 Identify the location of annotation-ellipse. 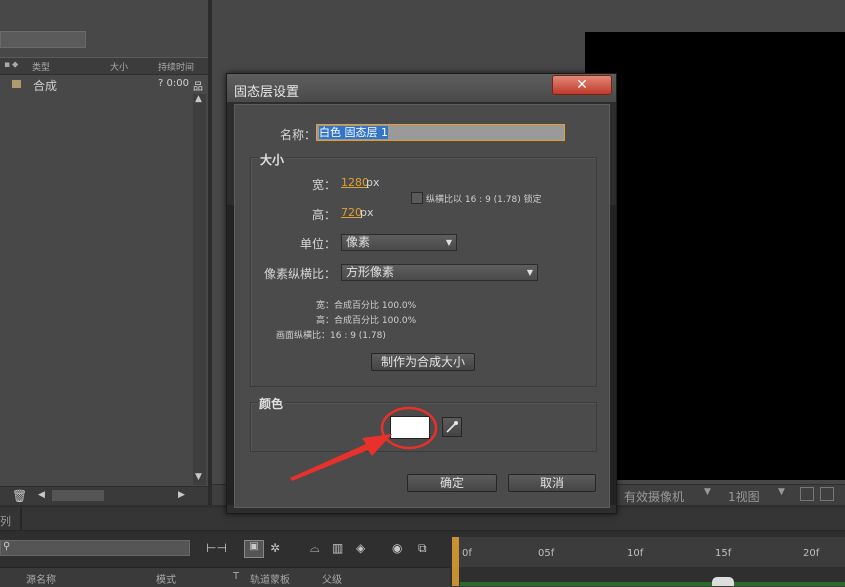
(409, 428).